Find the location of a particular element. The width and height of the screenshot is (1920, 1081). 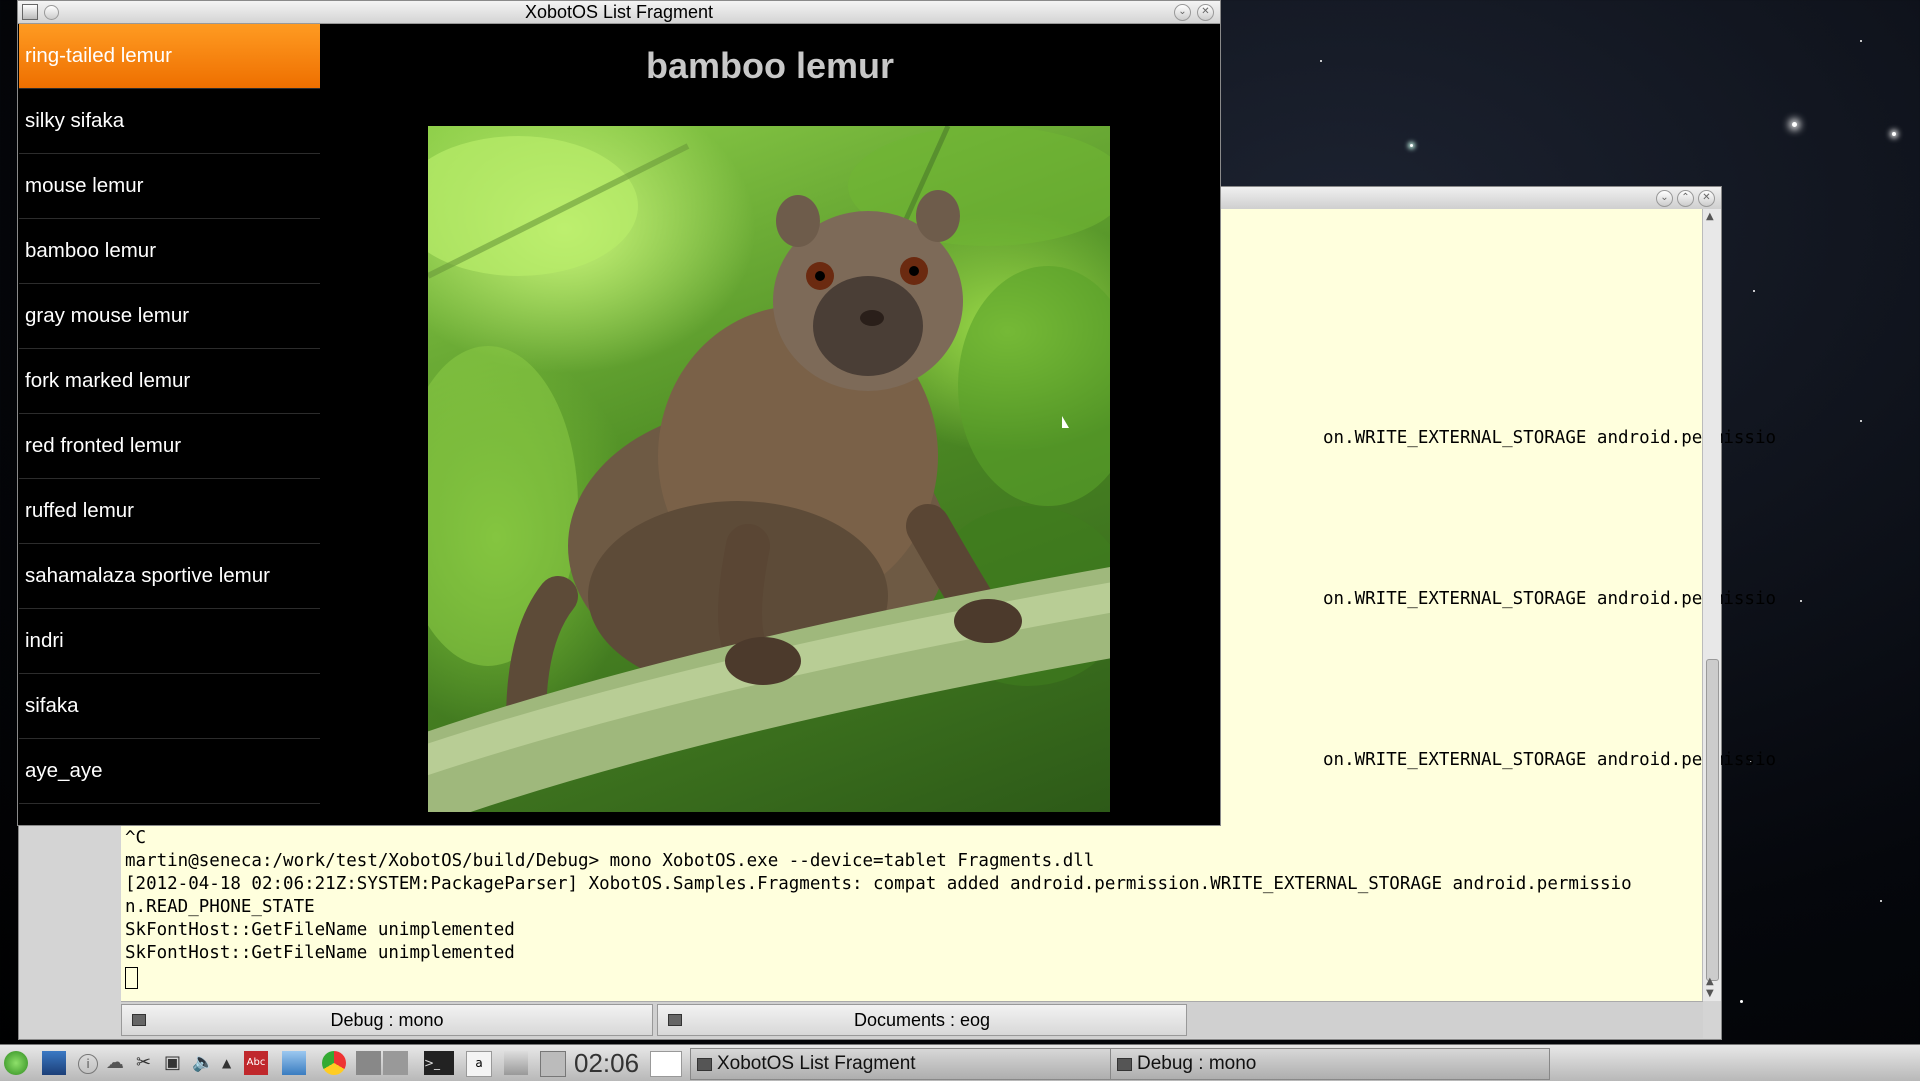

task-xobotos-list-fragment: XobotOS List Fragment is located at coordinates (910, 1064).